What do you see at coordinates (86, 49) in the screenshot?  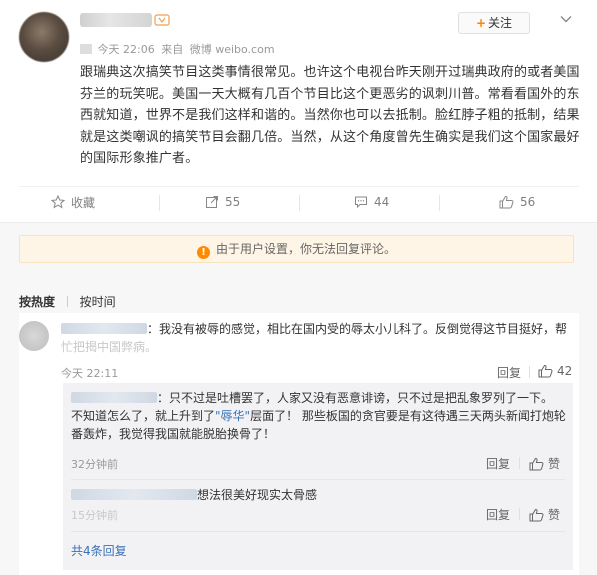 I see `meta-obscured` at bounding box center [86, 49].